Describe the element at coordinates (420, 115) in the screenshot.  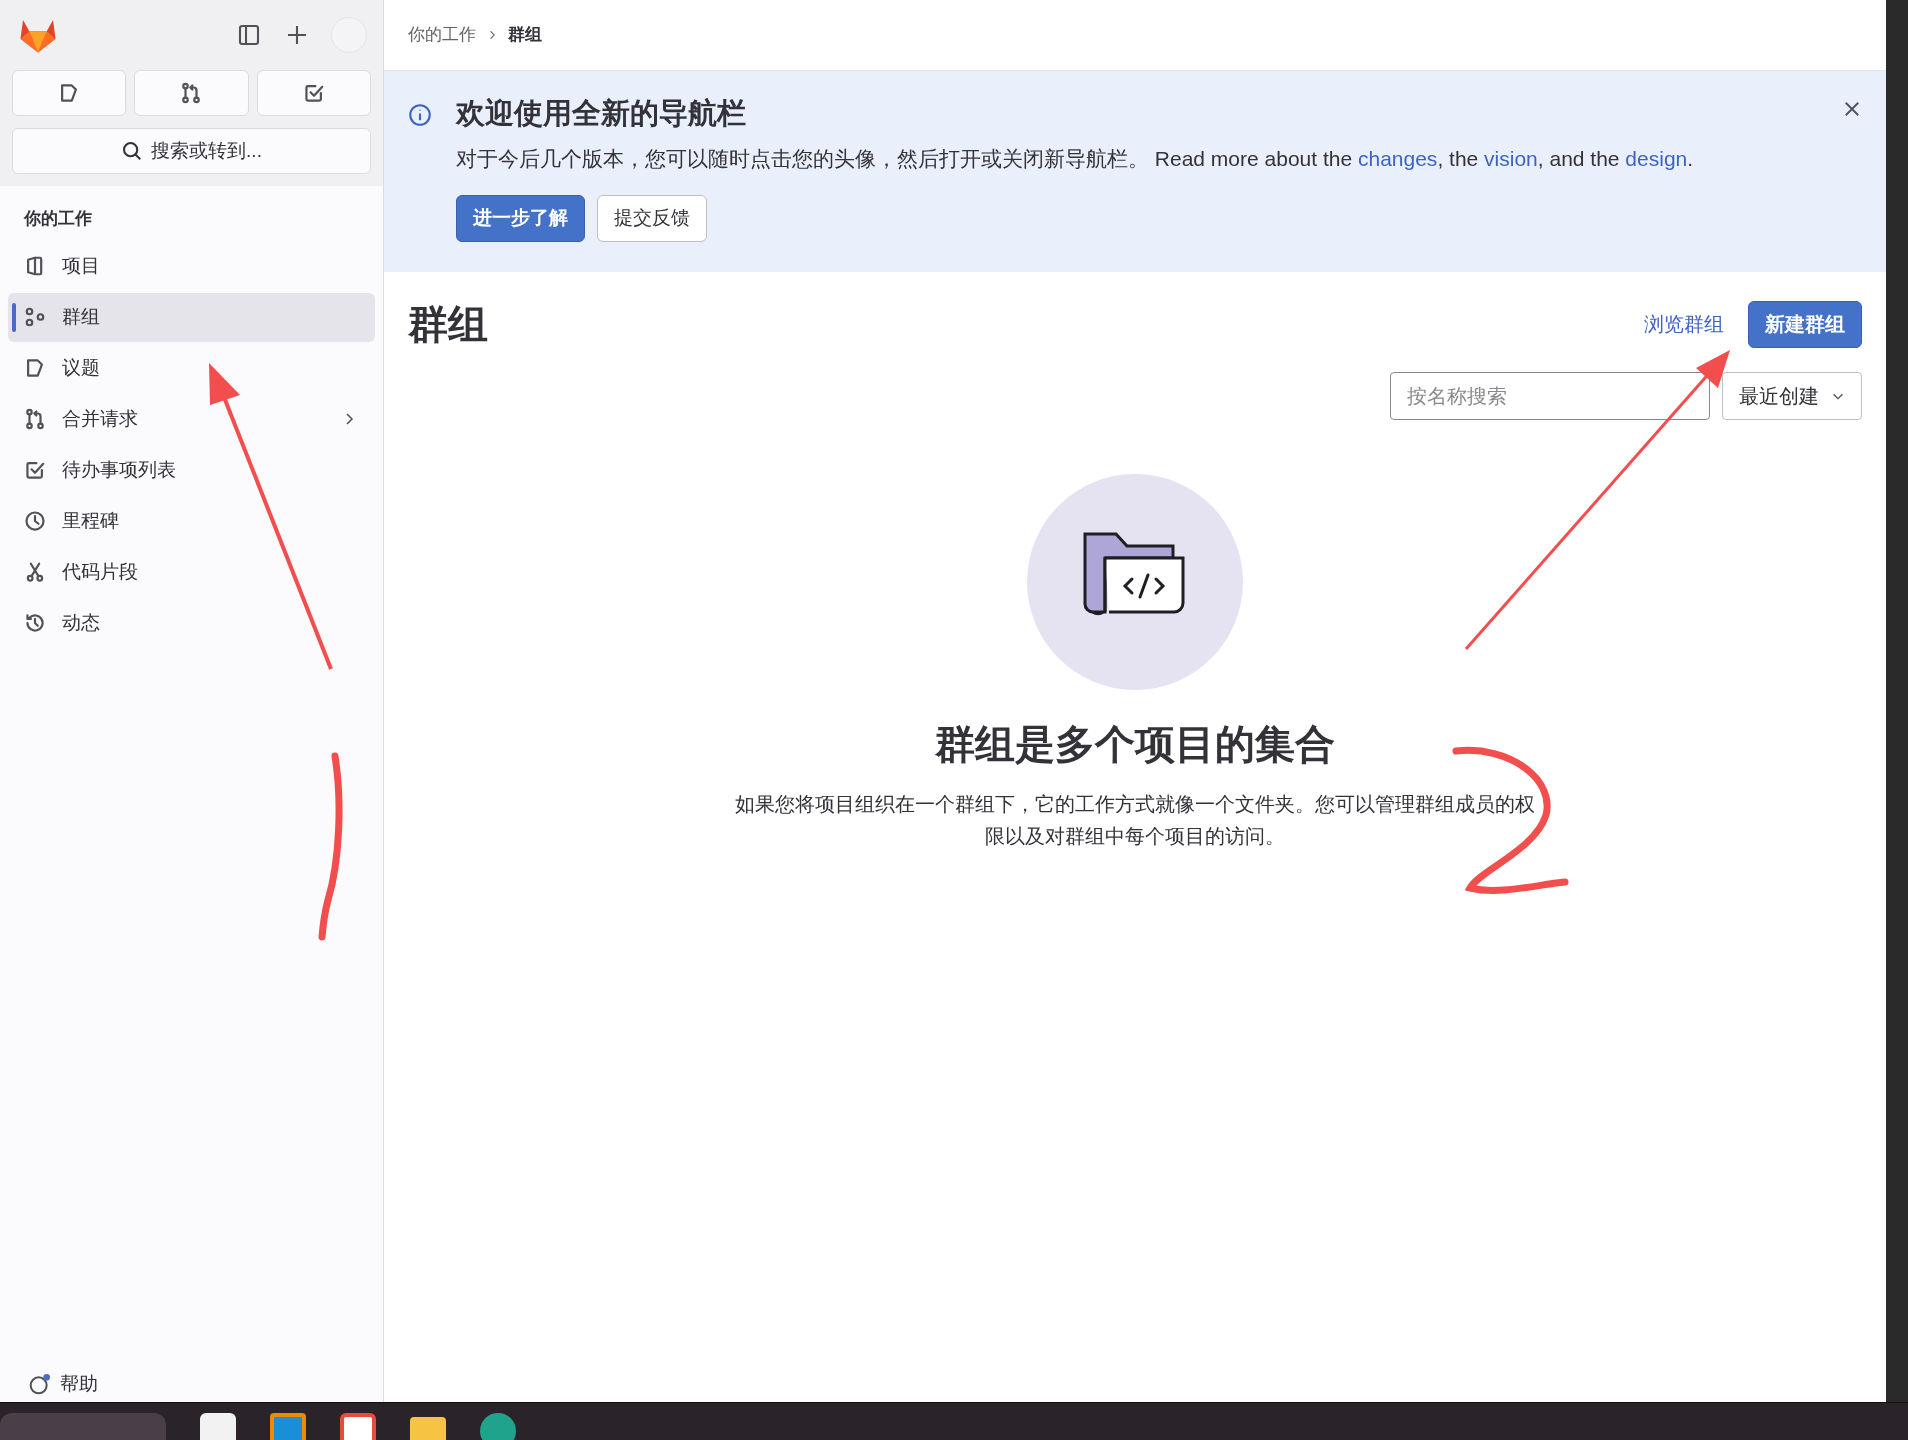
I see `info-icon` at that location.